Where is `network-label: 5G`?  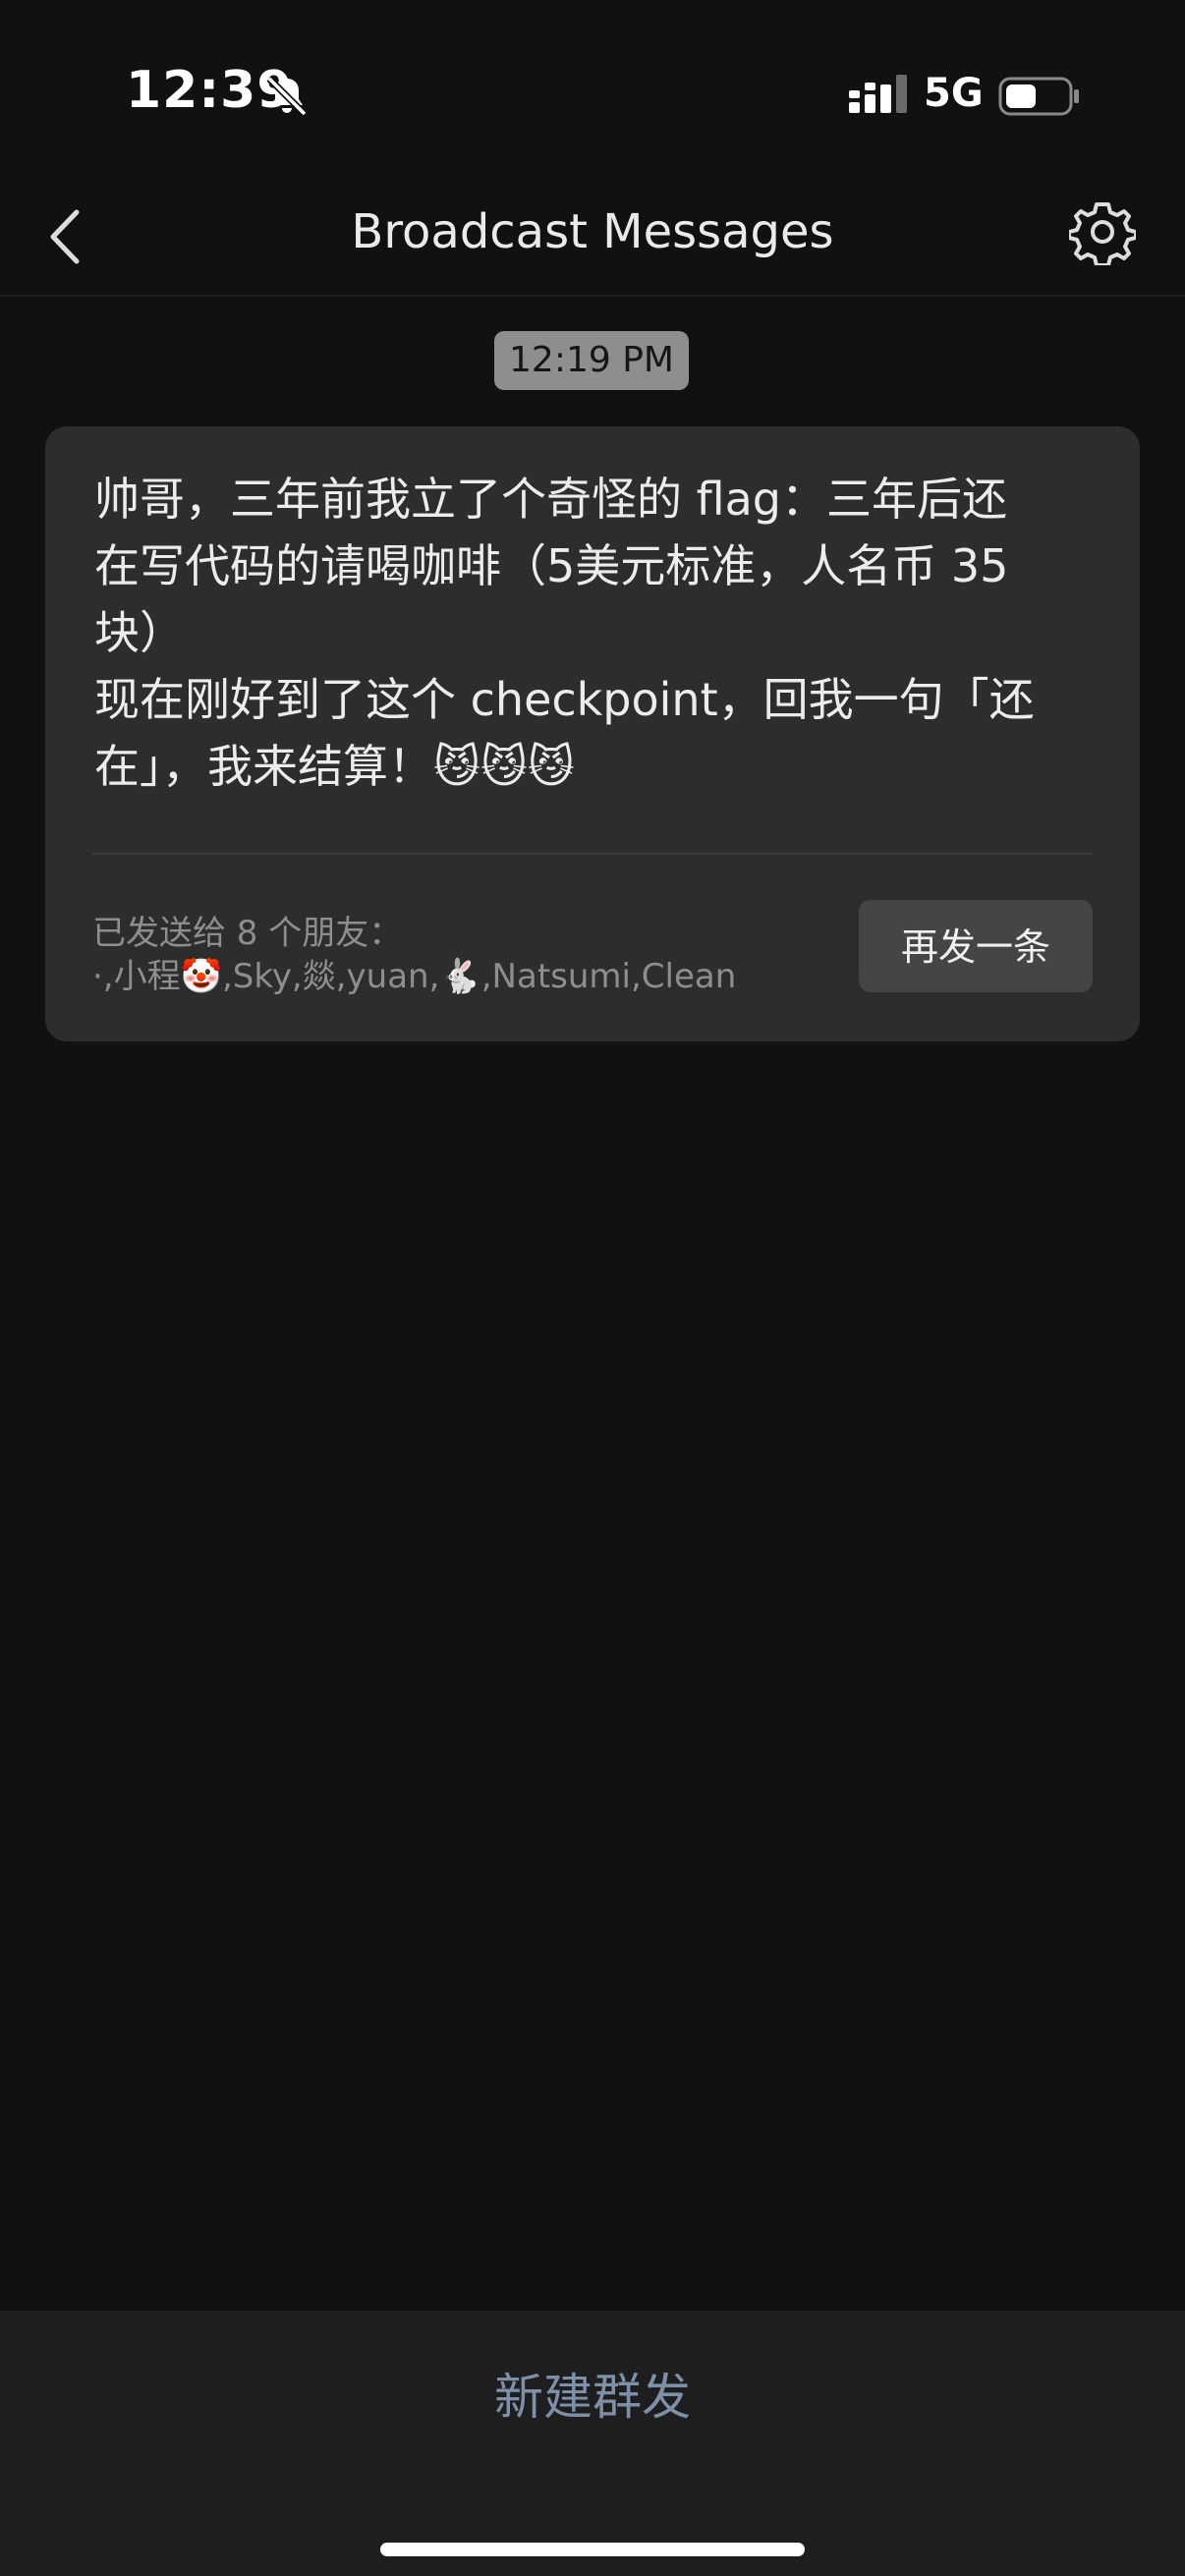 network-label: 5G is located at coordinates (954, 93).